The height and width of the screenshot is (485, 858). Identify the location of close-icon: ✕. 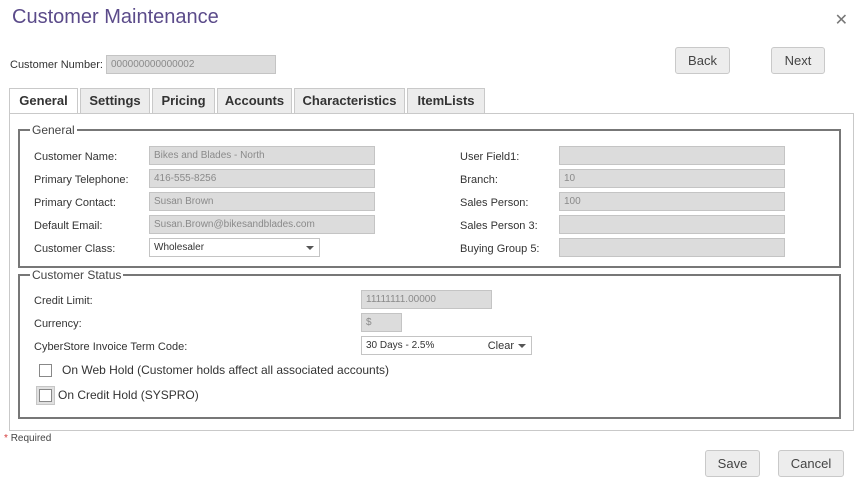
(841, 20).